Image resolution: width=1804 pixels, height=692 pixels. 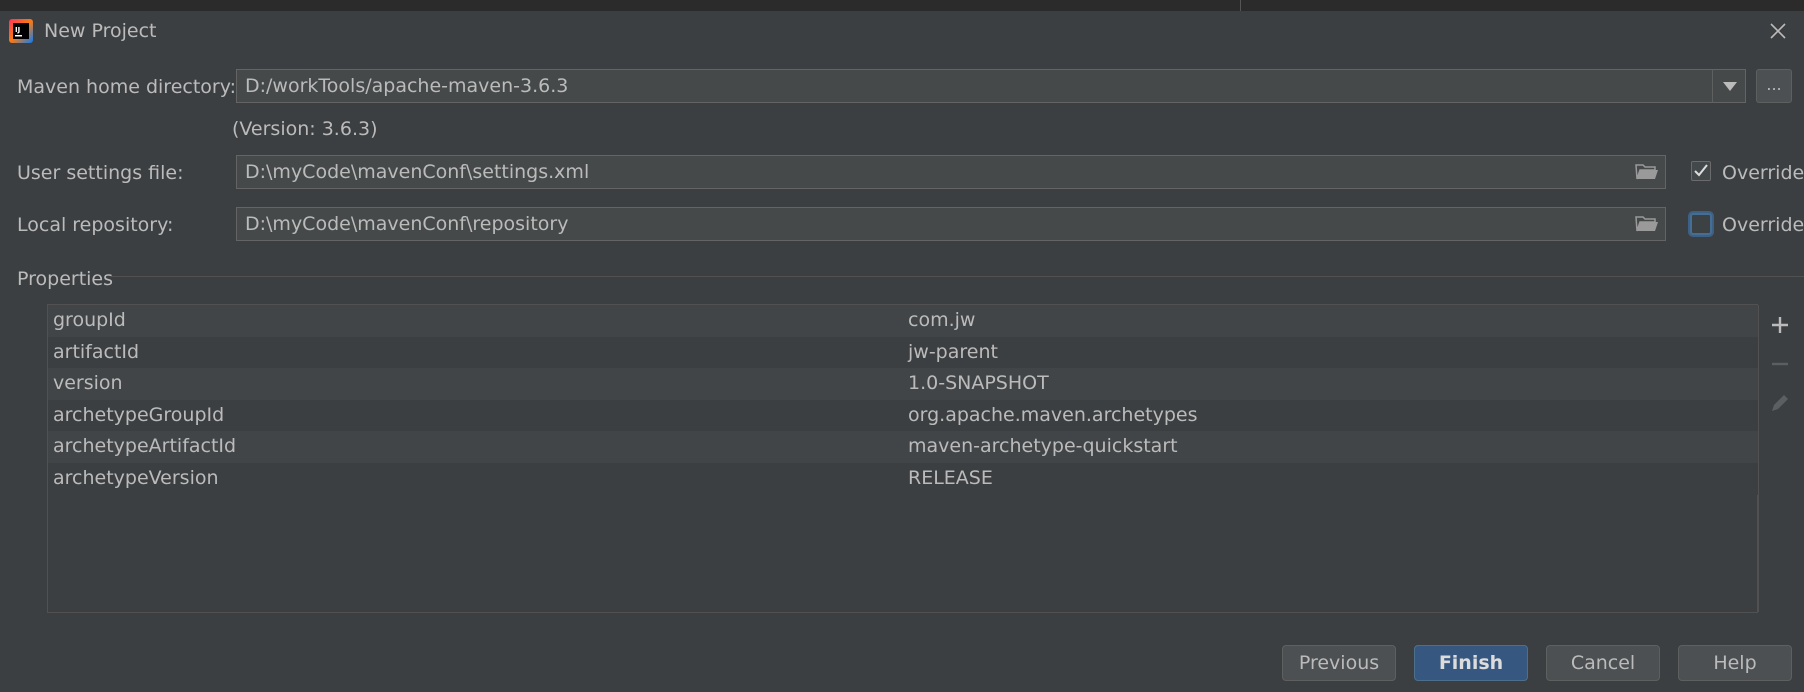 I want to click on property-key: archetypeVersion, so click(x=136, y=478).